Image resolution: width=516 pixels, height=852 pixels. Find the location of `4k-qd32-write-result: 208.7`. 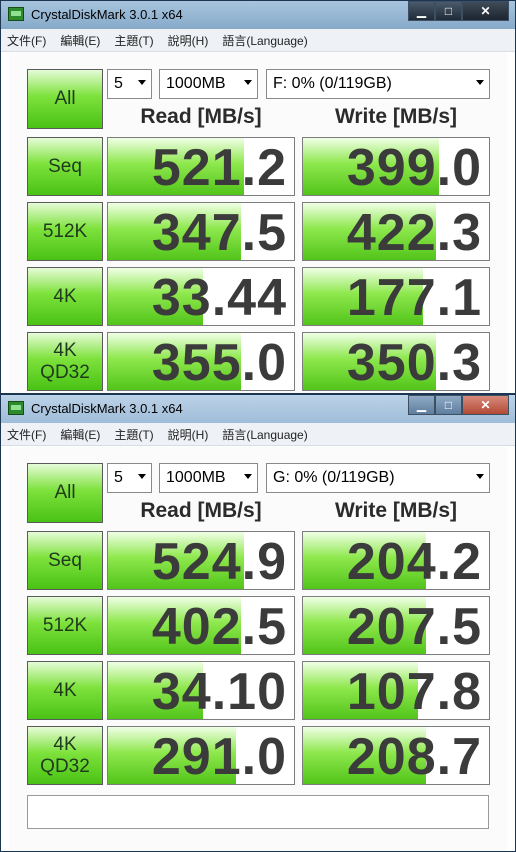

4k-qd32-write-result: 208.7 is located at coordinates (396, 755).